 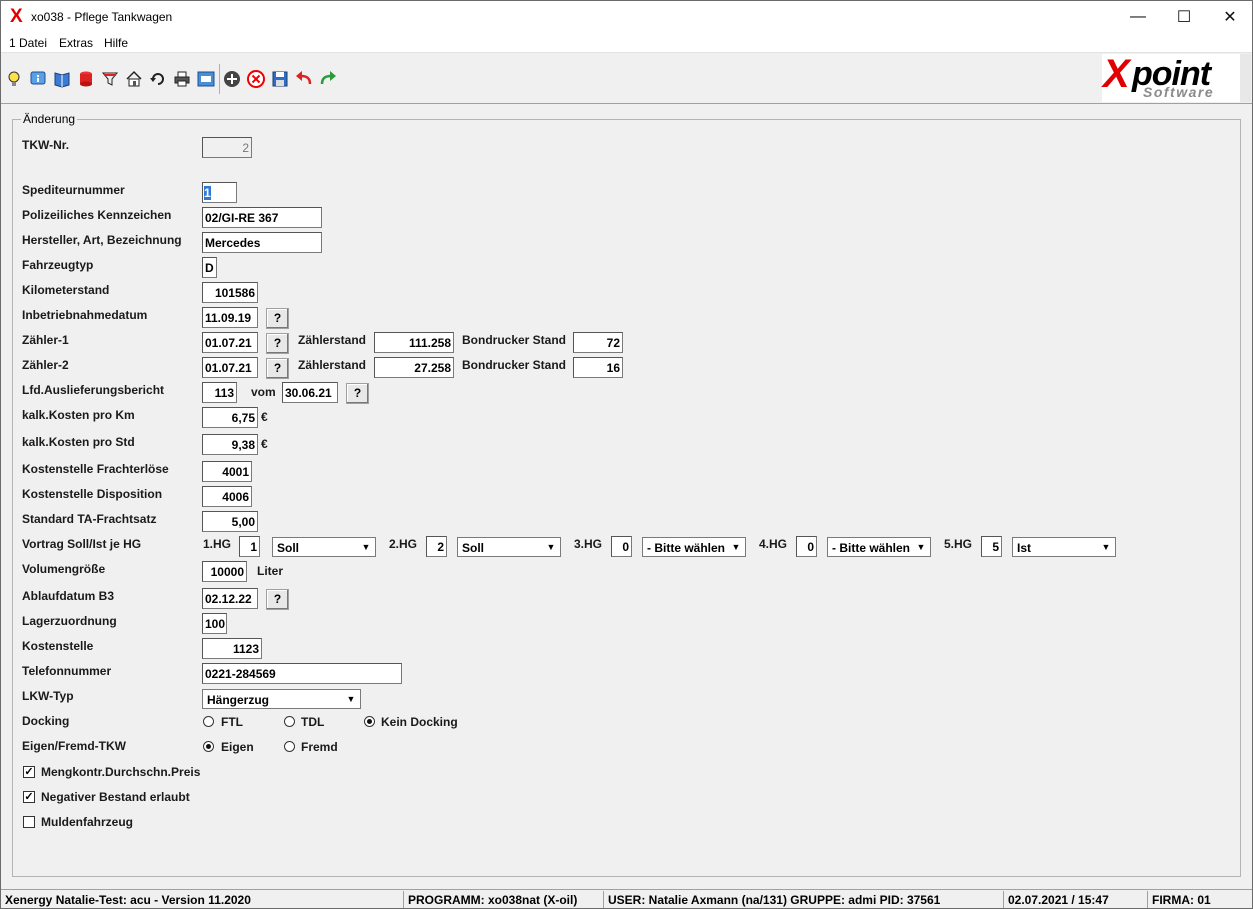 What do you see at coordinates (419, 722) in the screenshot?
I see `docking-kein-label: Kein Docking` at bounding box center [419, 722].